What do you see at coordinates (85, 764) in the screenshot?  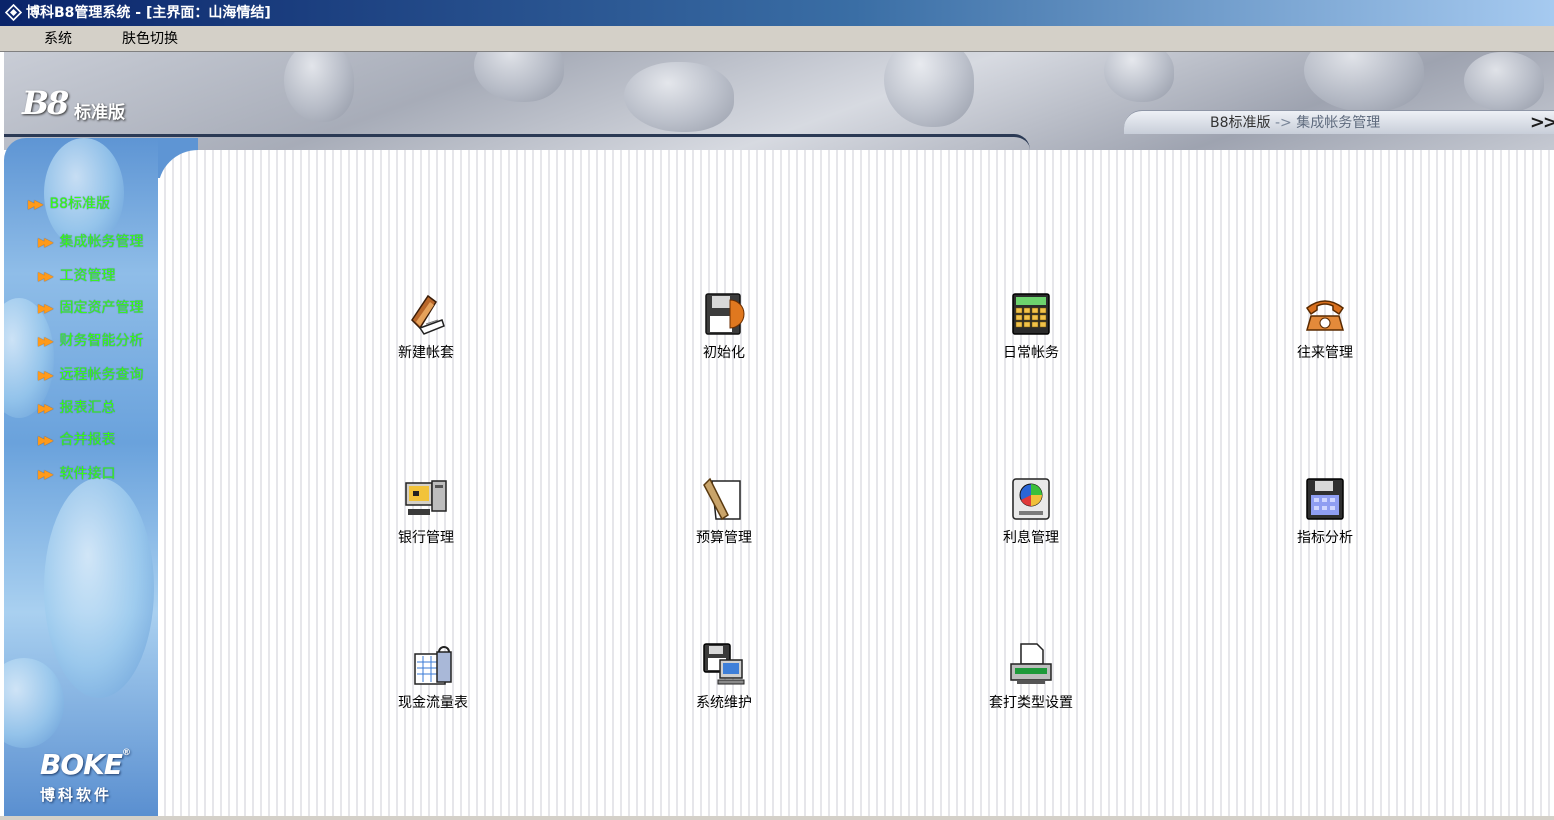 I see `brand-logo: BOKE®` at bounding box center [85, 764].